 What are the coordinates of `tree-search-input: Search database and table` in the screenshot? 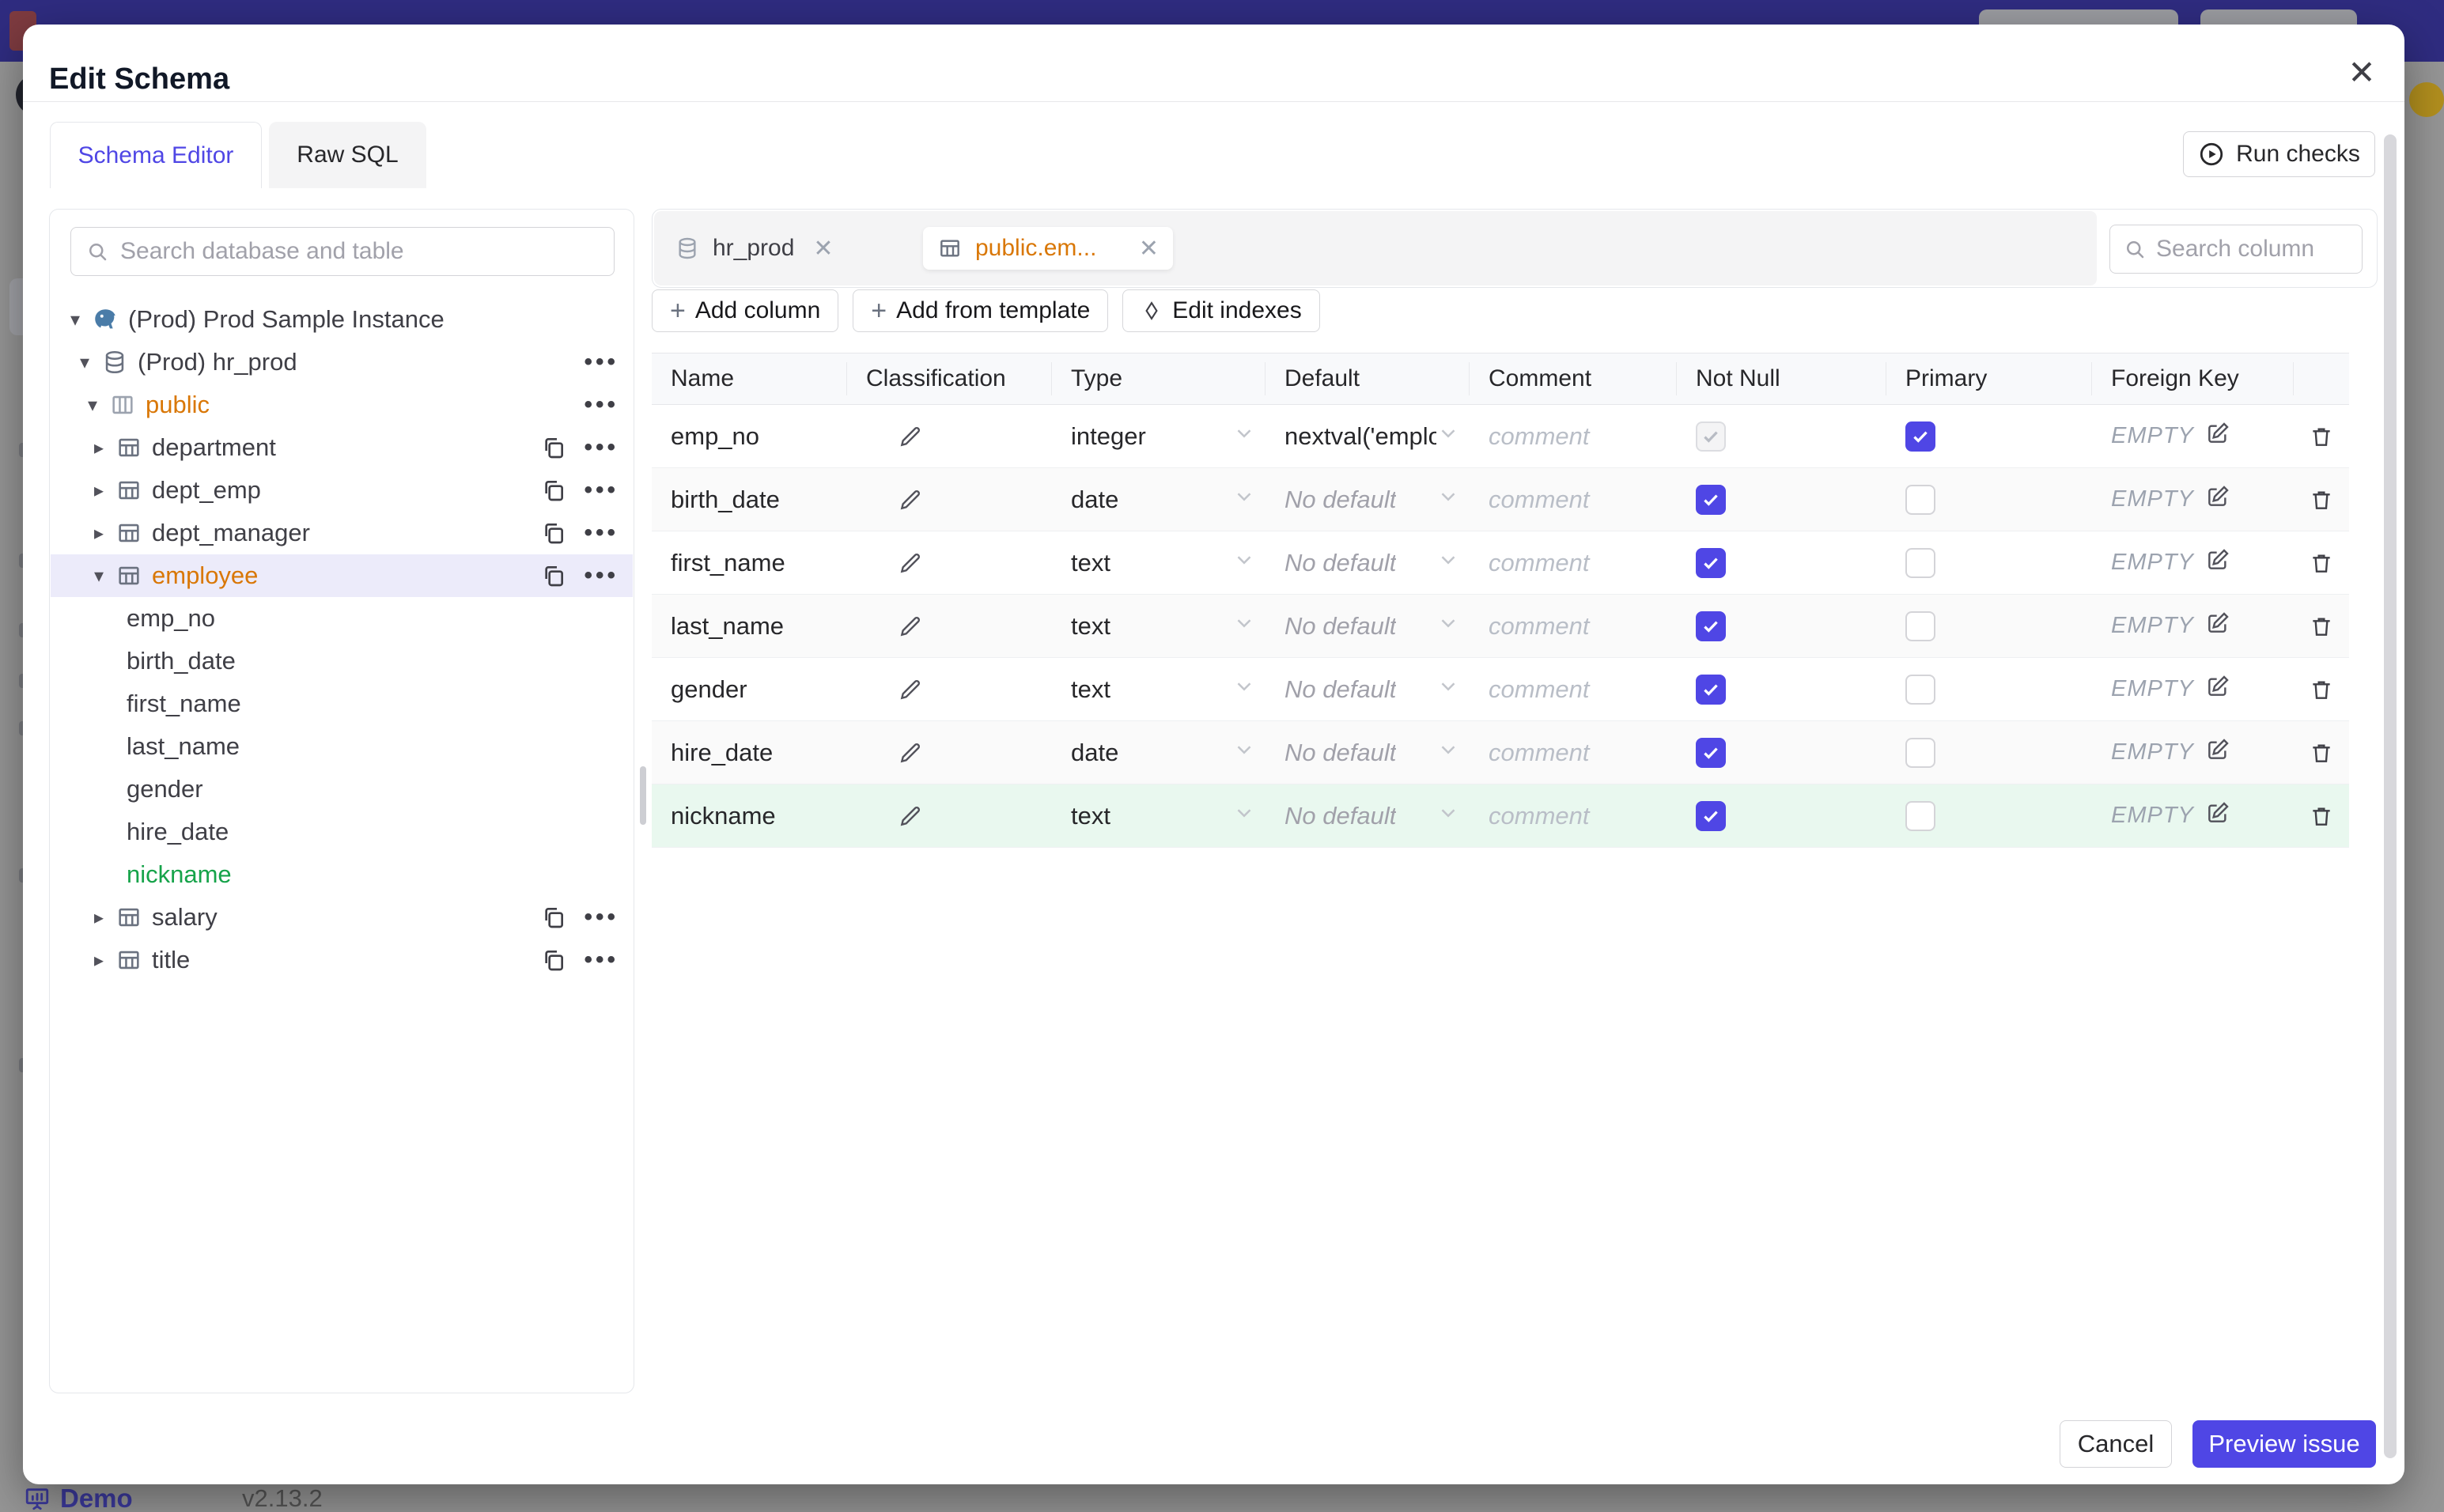 It's located at (342, 251).